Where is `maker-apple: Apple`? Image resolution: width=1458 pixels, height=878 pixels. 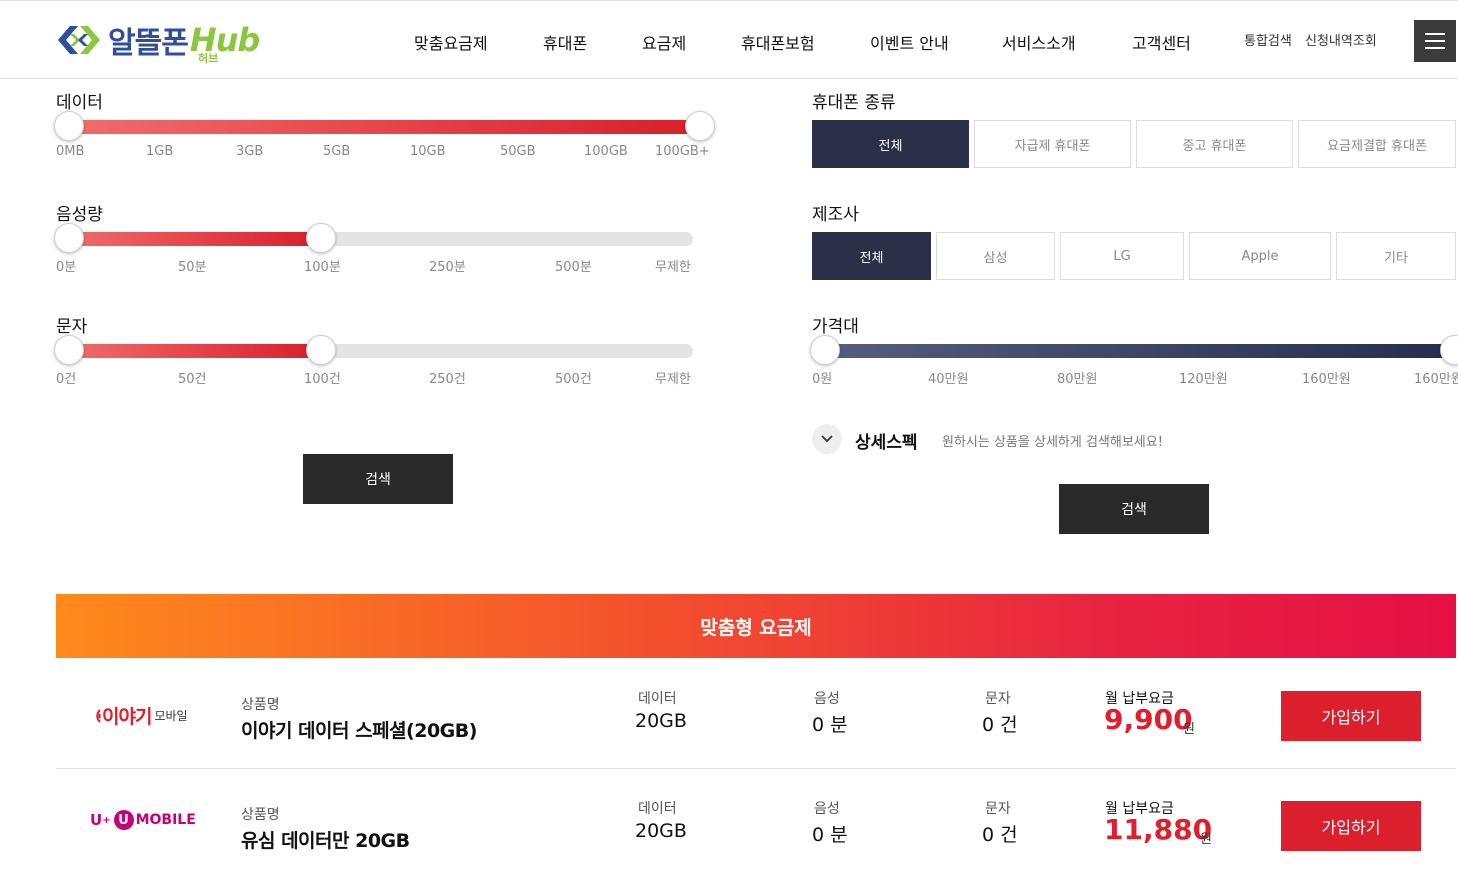 maker-apple: Apple is located at coordinates (1260, 256).